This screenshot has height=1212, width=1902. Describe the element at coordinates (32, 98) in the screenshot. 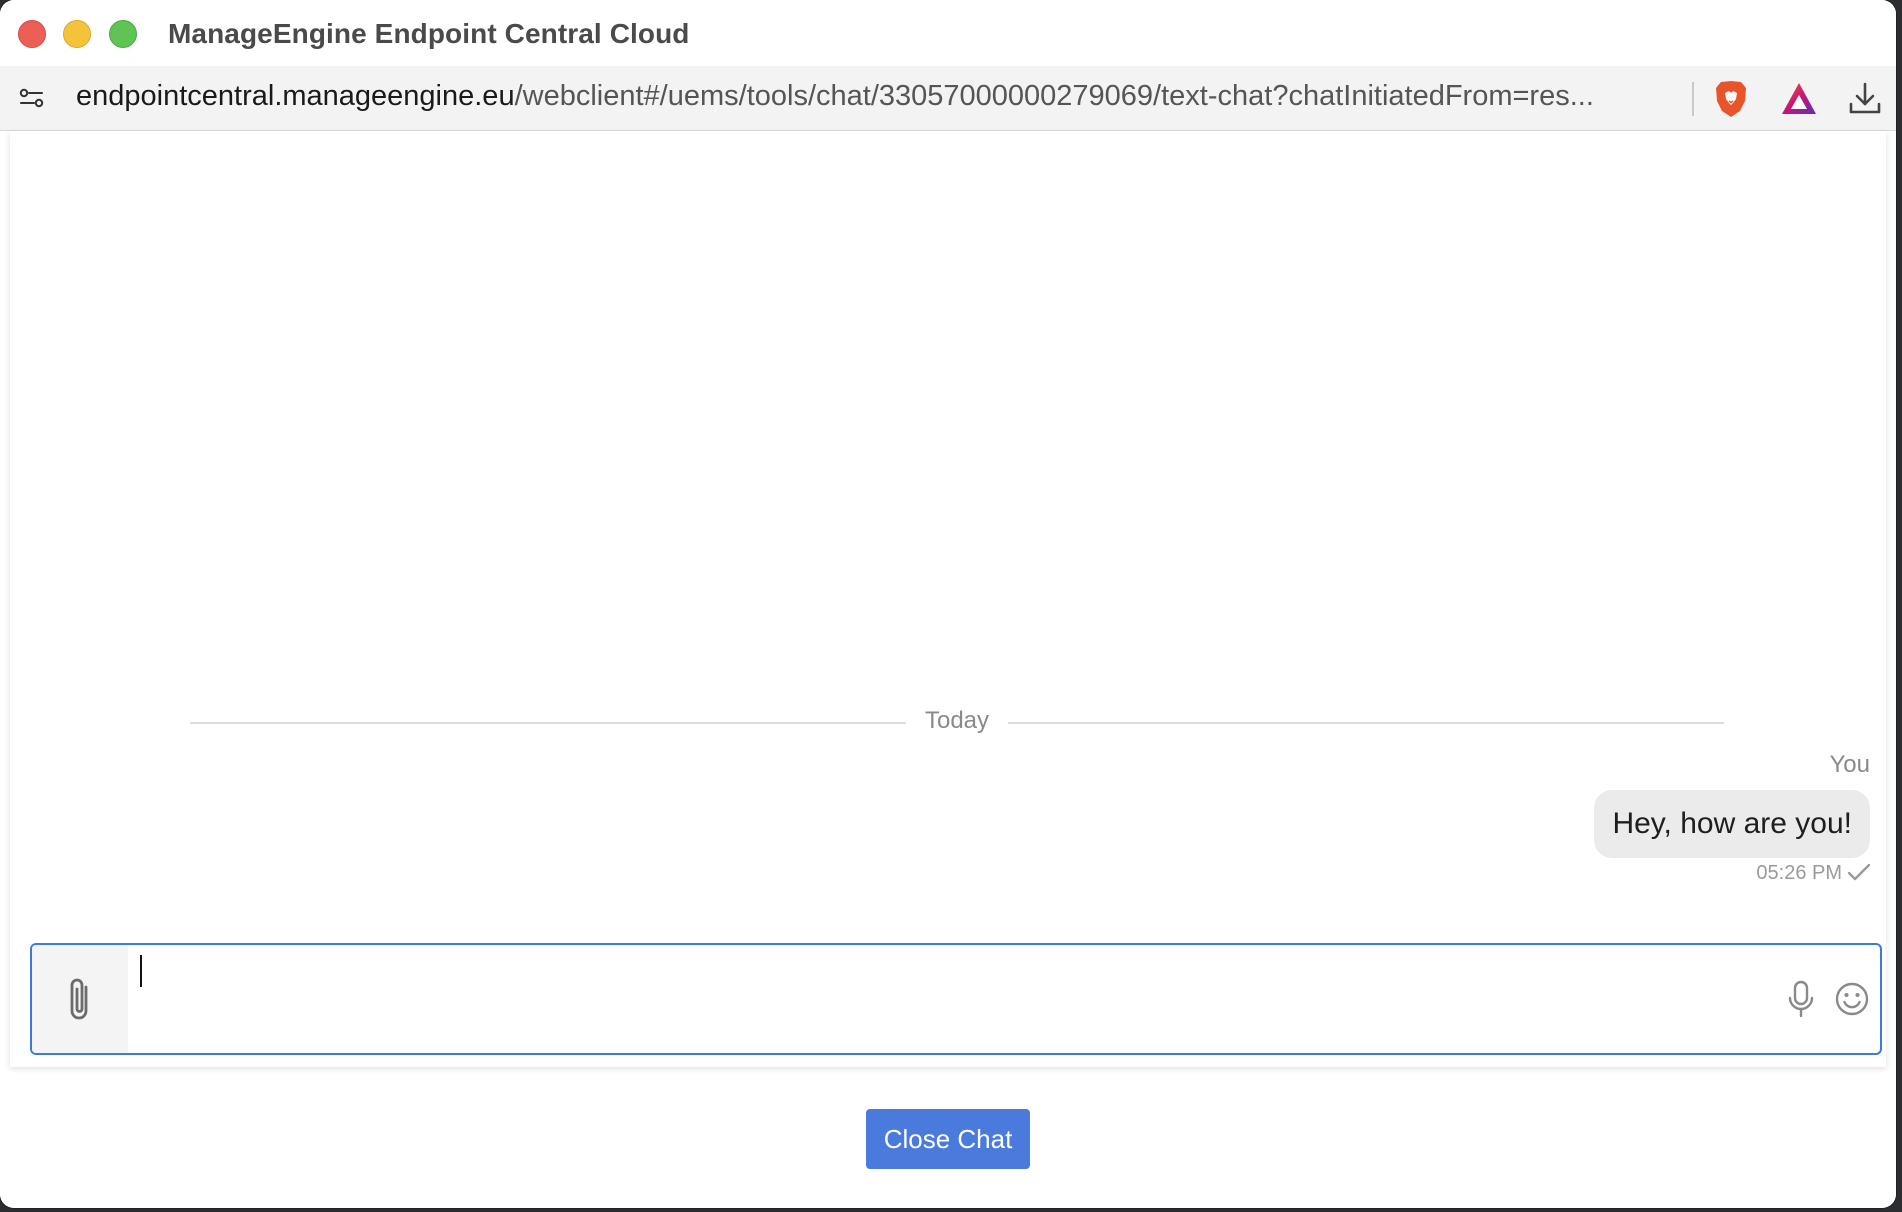

I see `site-settings-icon` at that location.